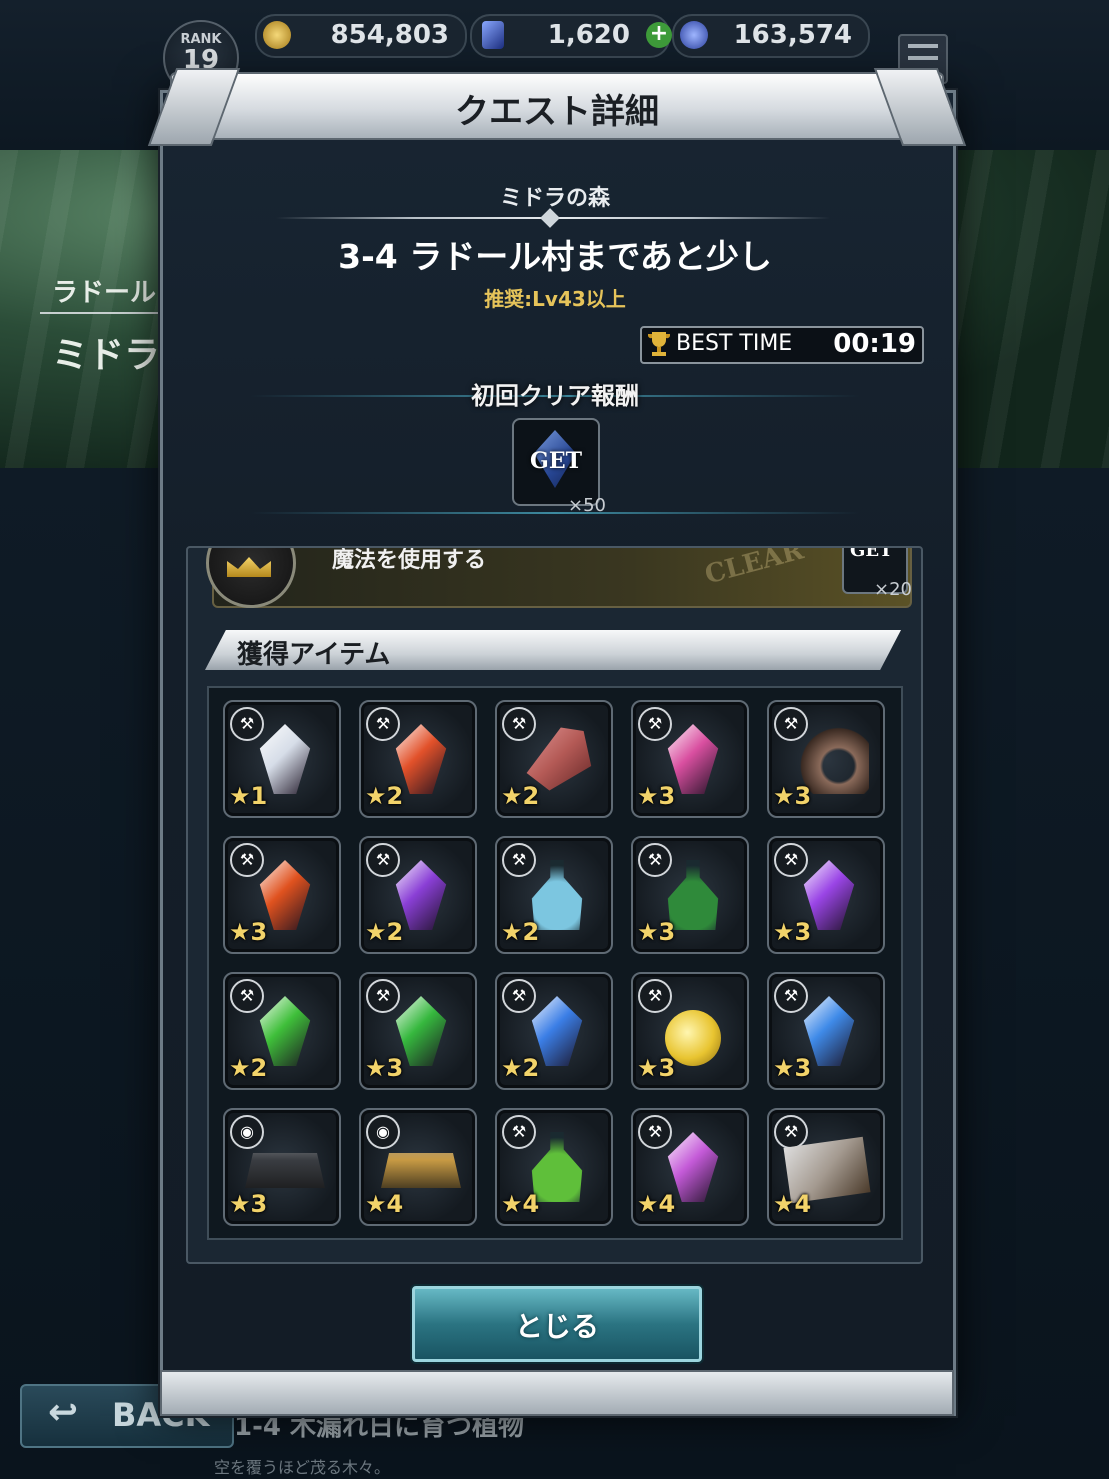  What do you see at coordinates (418, 1167) in the screenshot?
I see `item-slot: ◉ ★4` at bounding box center [418, 1167].